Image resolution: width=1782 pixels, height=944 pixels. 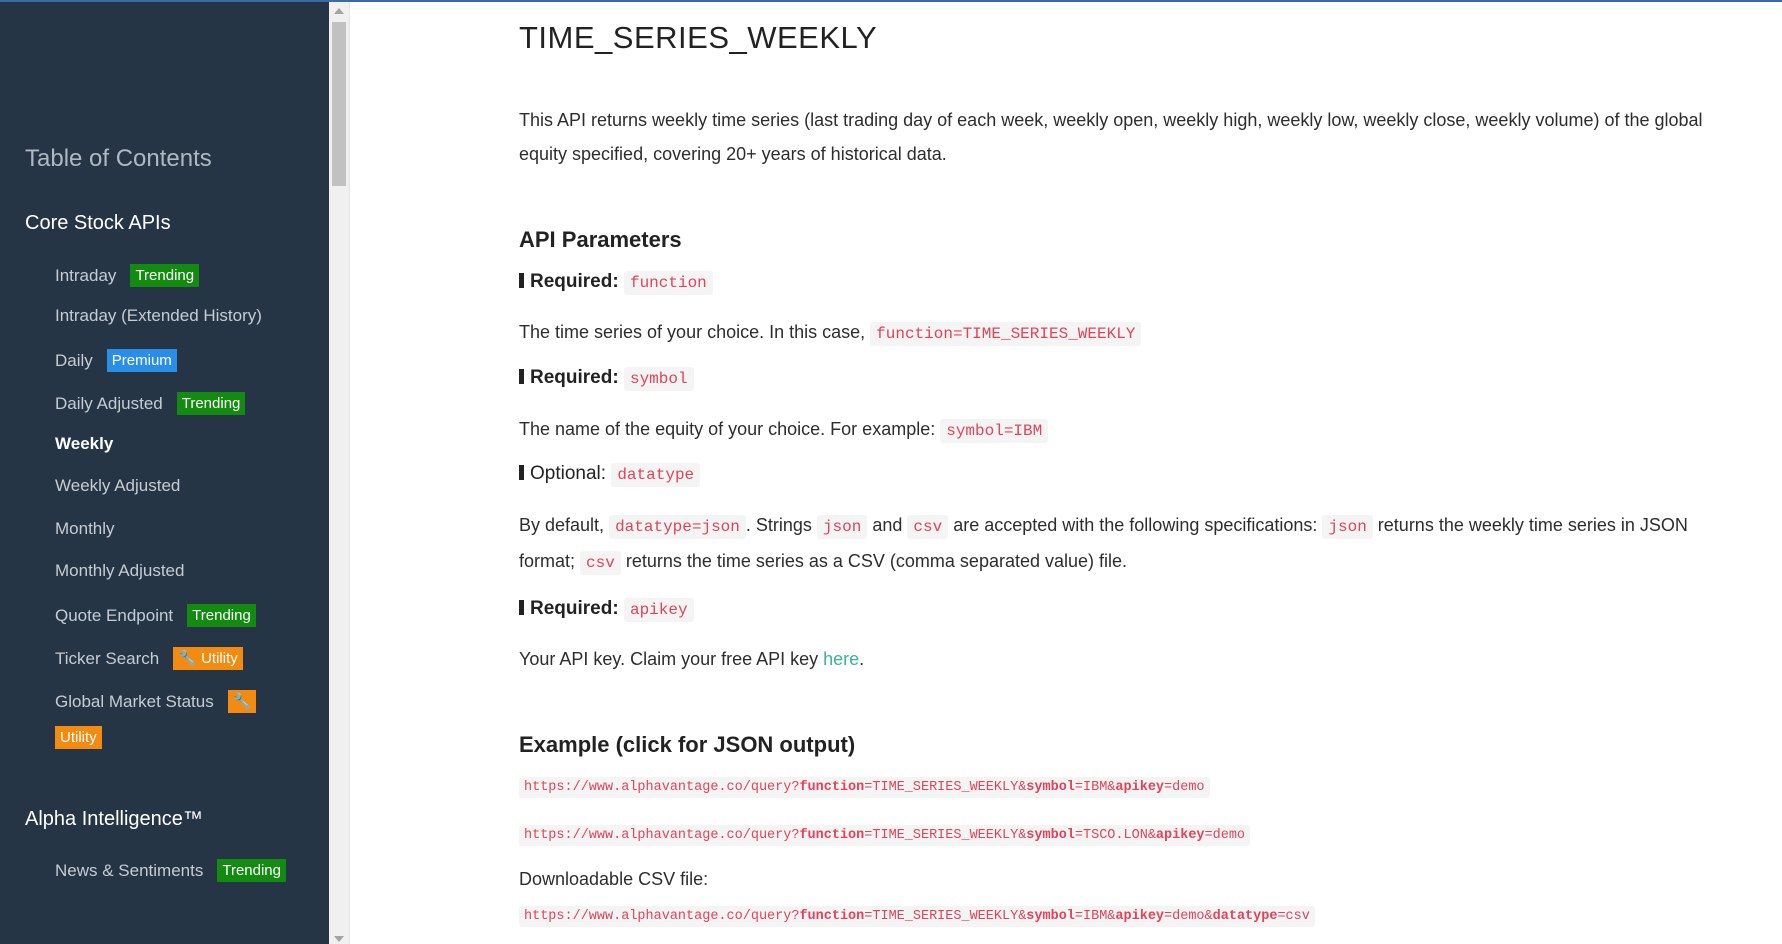 What do you see at coordinates (127, 275) in the screenshot?
I see `sidebar-item-intraday: Intraday Trending` at bounding box center [127, 275].